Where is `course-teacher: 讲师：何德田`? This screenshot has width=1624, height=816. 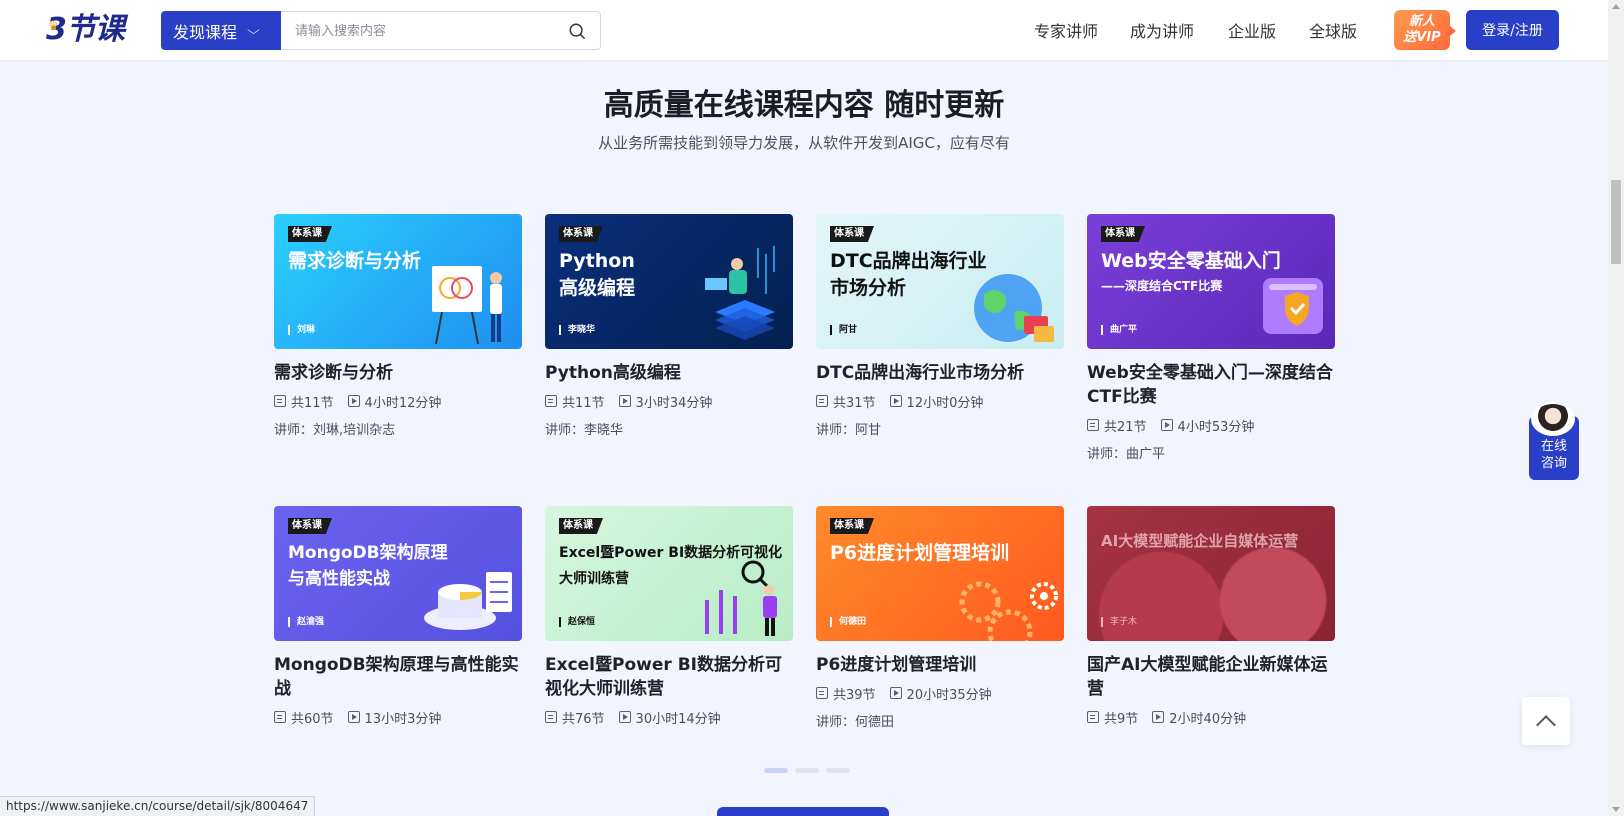
course-teacher: 讲师：何德田 is located at coordinates (855, 722).